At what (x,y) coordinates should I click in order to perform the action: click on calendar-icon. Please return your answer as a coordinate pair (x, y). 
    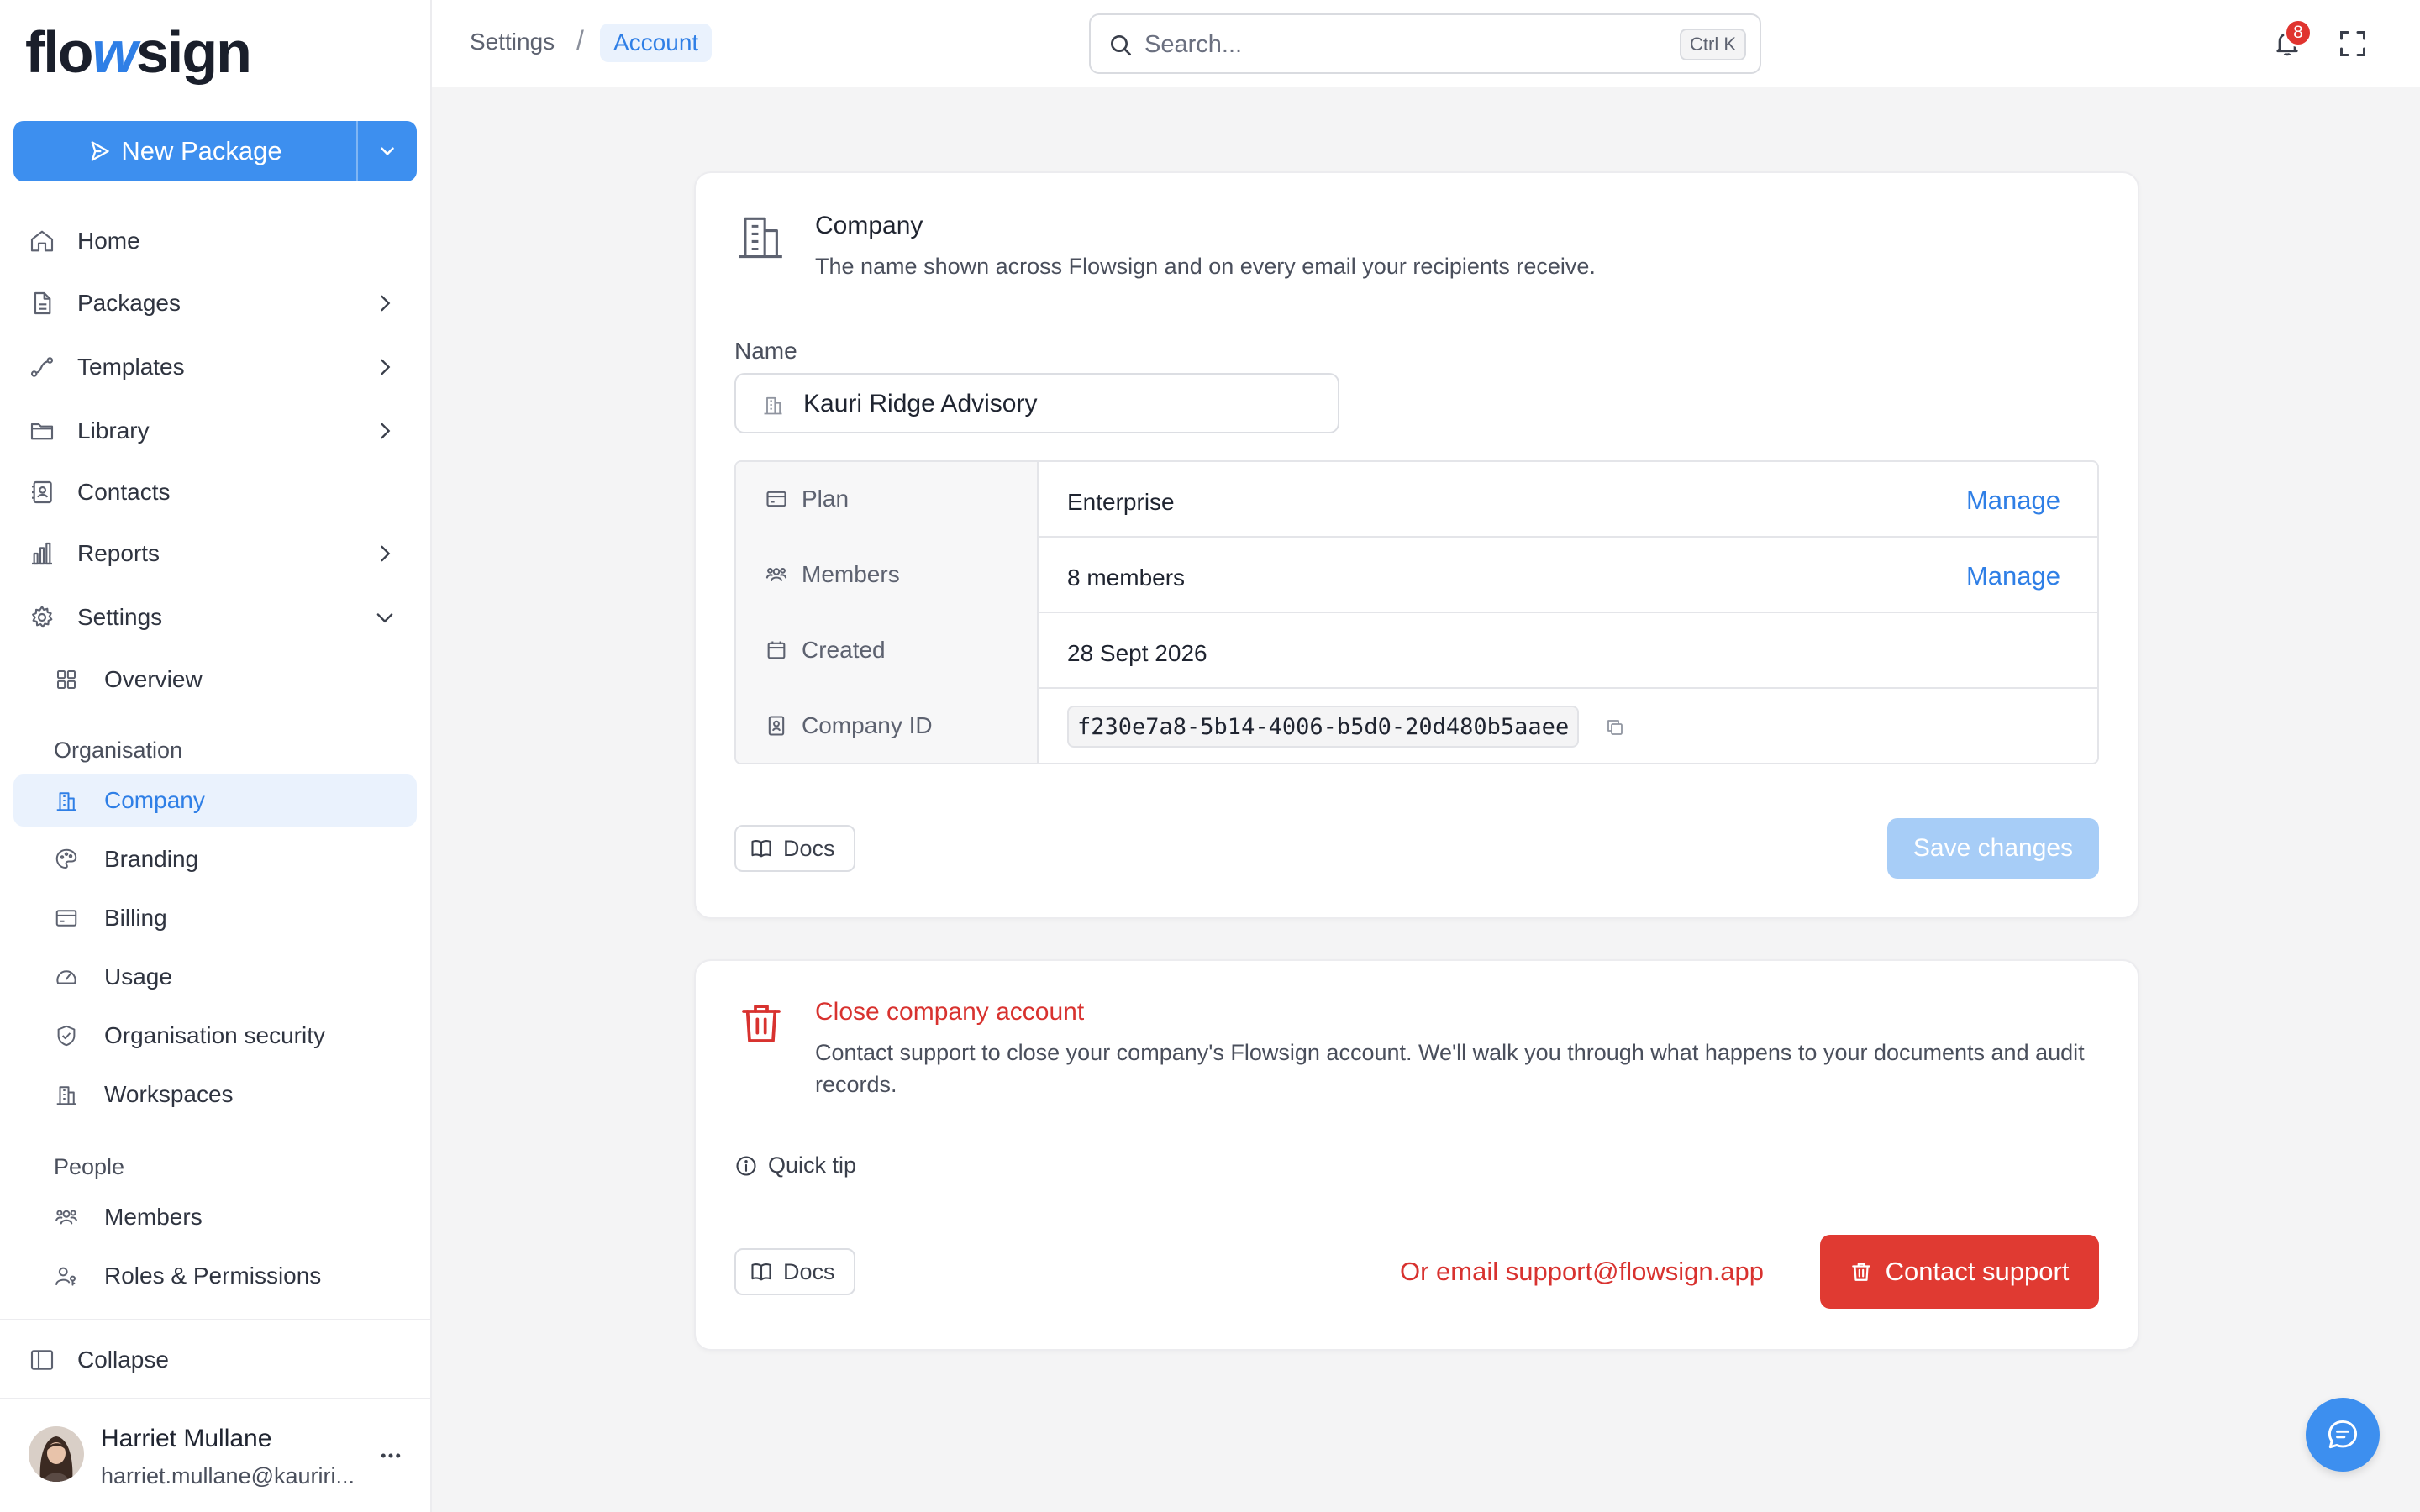
    Looking at the image, I should click on (777, 650).